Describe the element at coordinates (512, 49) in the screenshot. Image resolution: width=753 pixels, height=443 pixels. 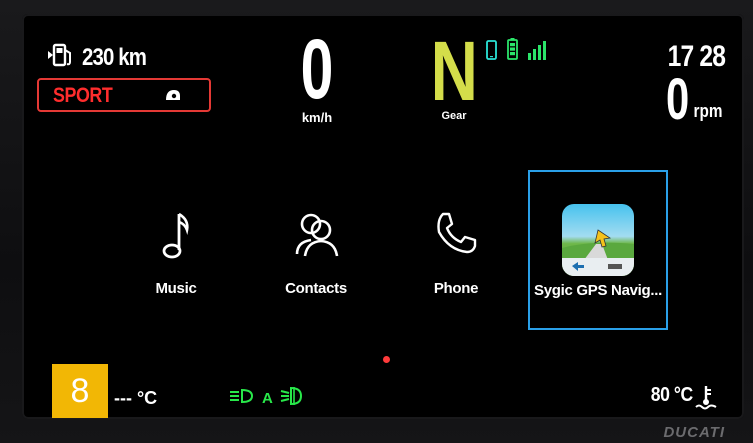
I see `battery-icon` at that location.